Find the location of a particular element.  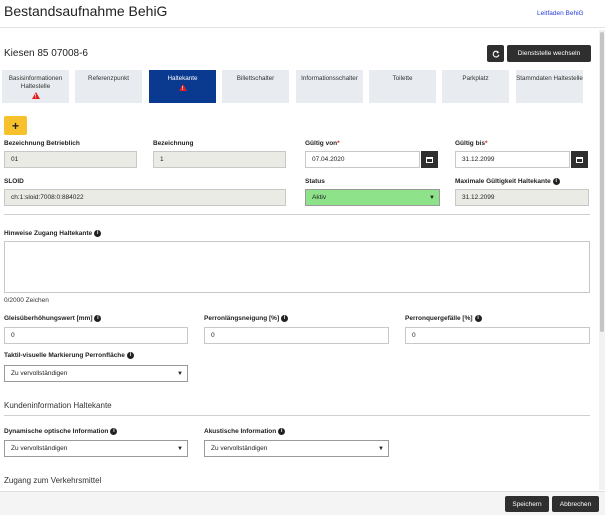

hinweise-textarea is located at coordinates (297, 267).